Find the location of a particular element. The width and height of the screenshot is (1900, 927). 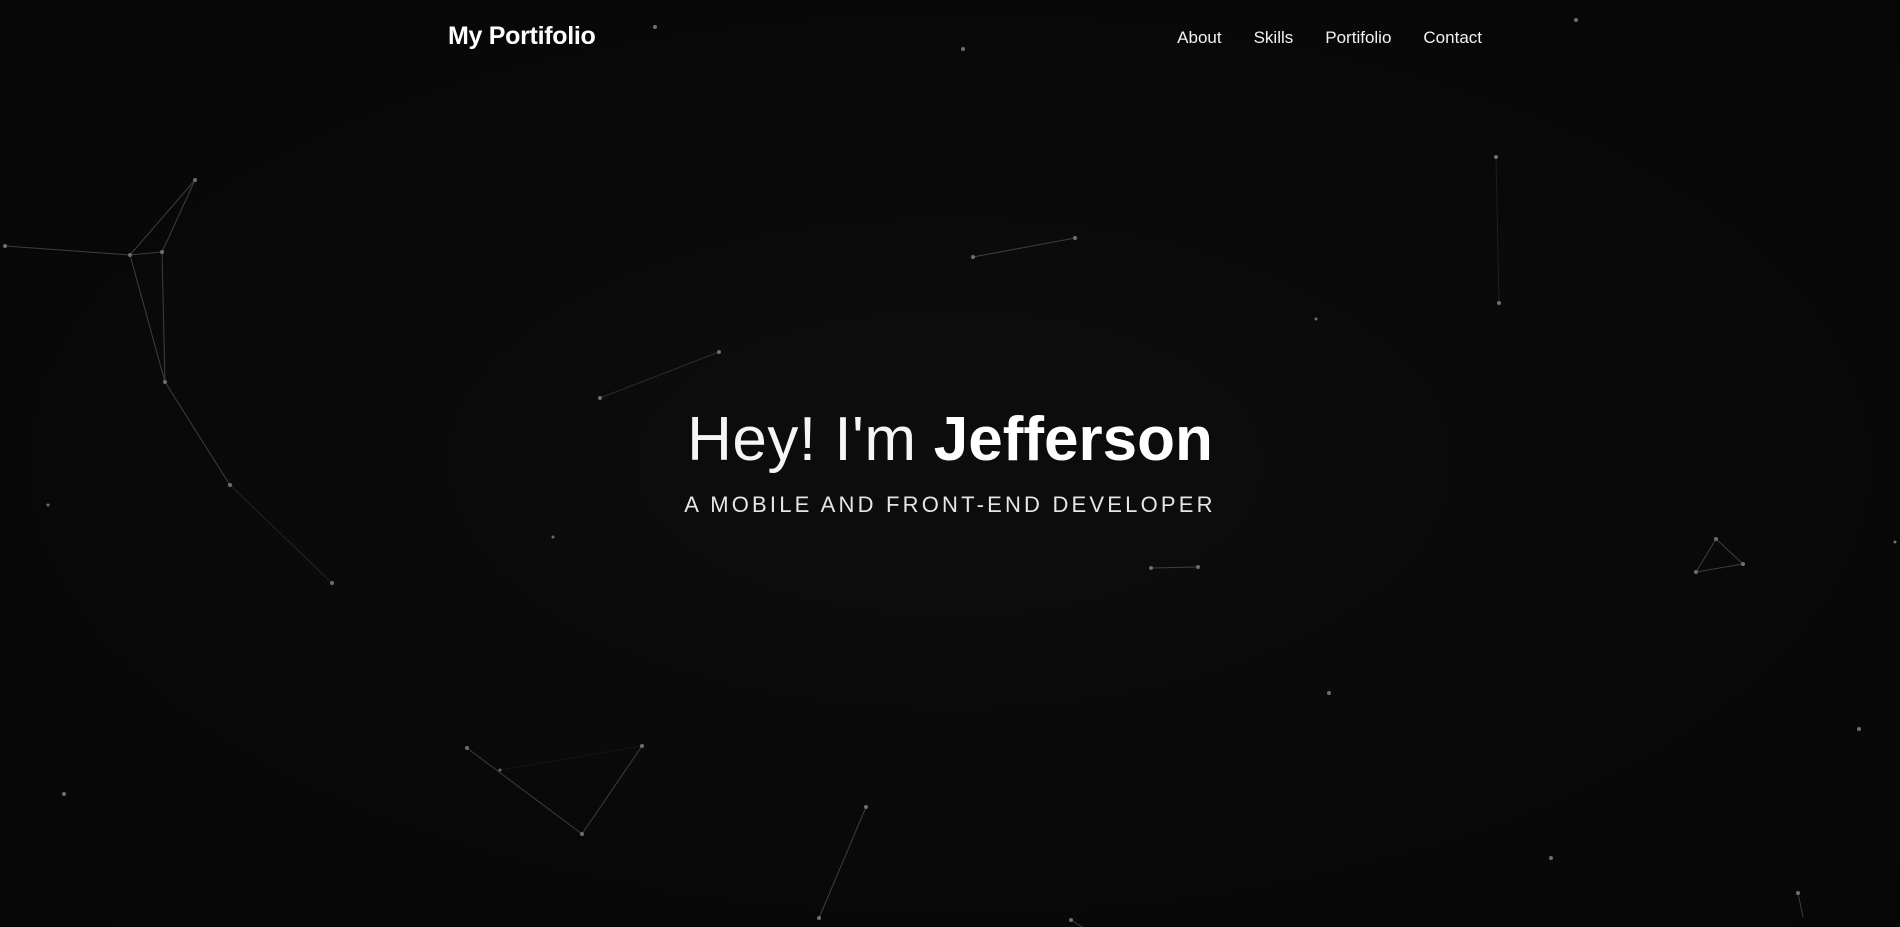

hero-title: Hey! I'm Jefferson is located at coordinates (950, 440).